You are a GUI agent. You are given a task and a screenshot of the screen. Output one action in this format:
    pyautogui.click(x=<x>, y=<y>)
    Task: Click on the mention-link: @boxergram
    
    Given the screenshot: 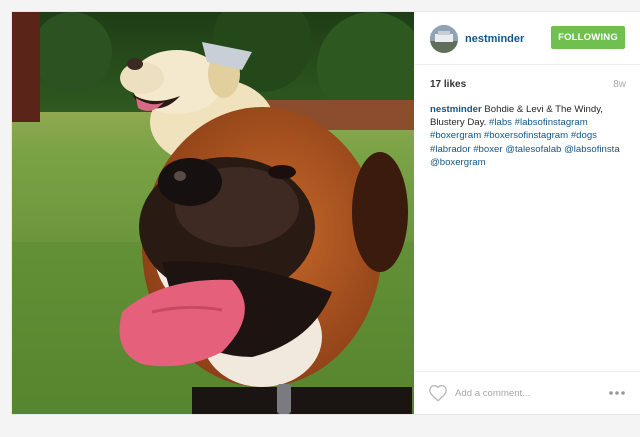 What is the action you would take?
    pyautogui.click(x=458, y=162)
    